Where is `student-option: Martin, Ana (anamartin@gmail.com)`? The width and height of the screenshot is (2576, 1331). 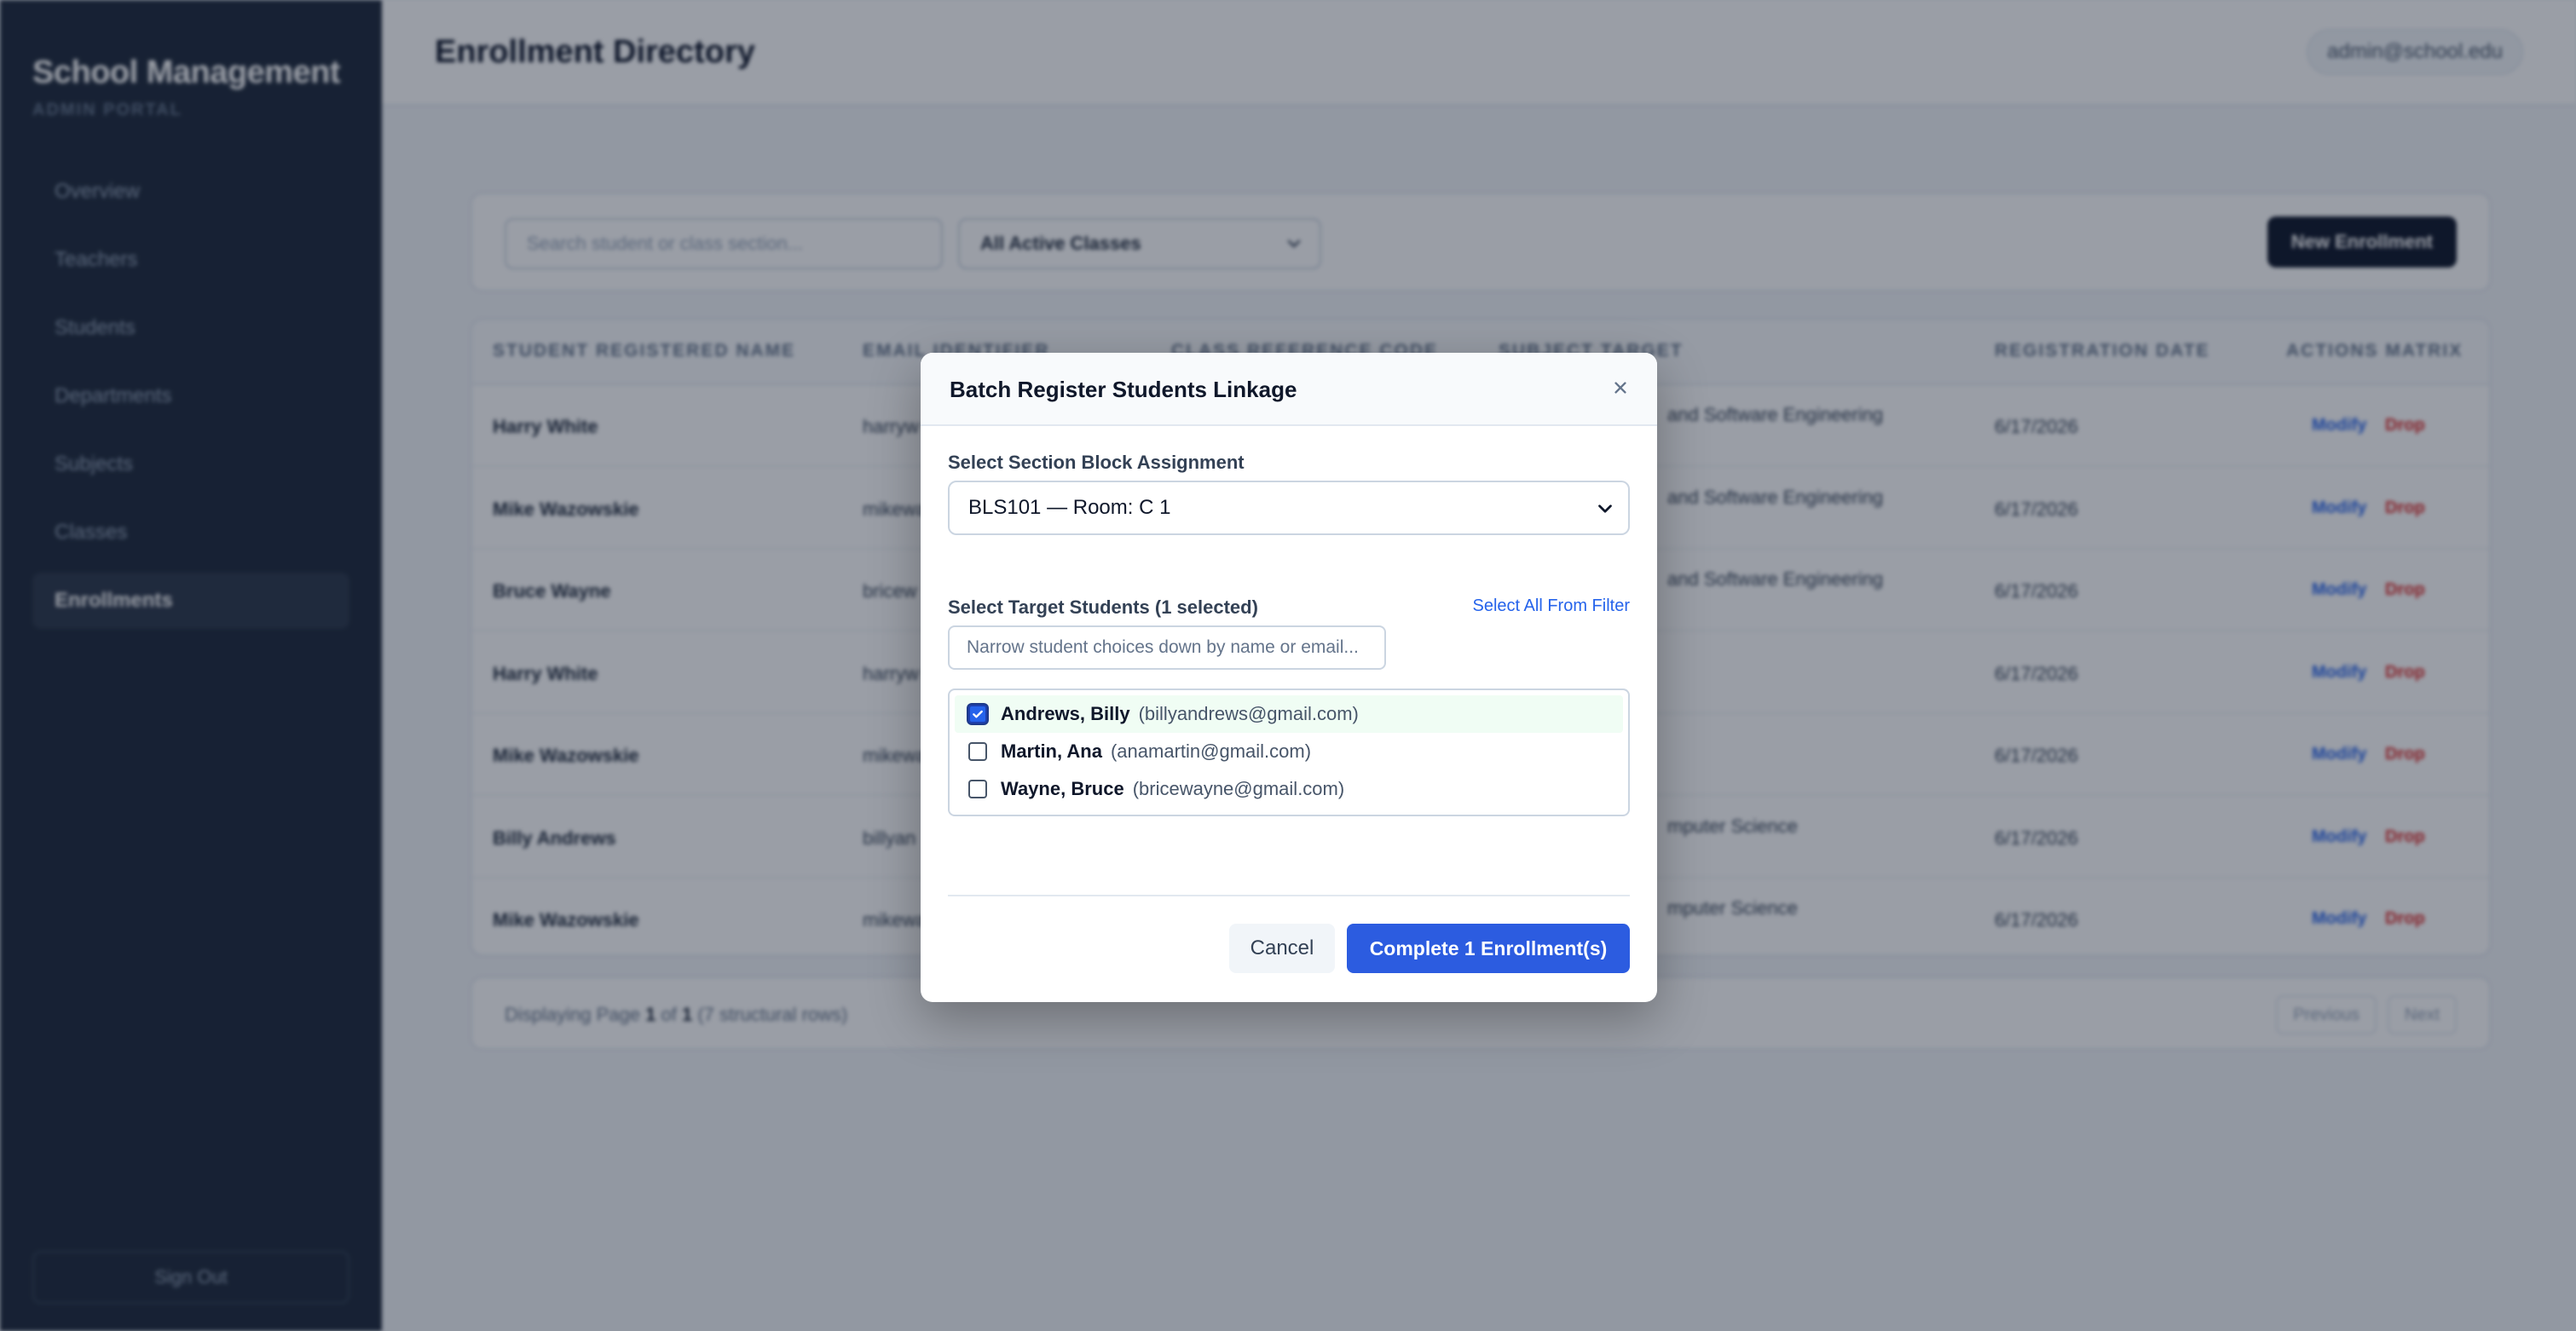 student-option: Martin, Ana (anamartin@gmail.com) is located at coordinates (1289, 751).